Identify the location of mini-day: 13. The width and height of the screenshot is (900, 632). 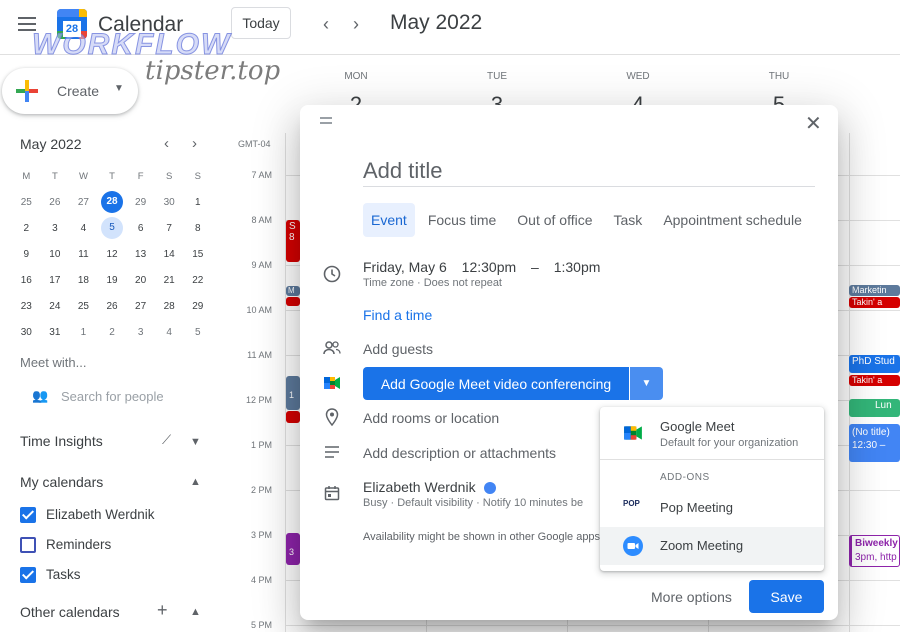
(140, 254).